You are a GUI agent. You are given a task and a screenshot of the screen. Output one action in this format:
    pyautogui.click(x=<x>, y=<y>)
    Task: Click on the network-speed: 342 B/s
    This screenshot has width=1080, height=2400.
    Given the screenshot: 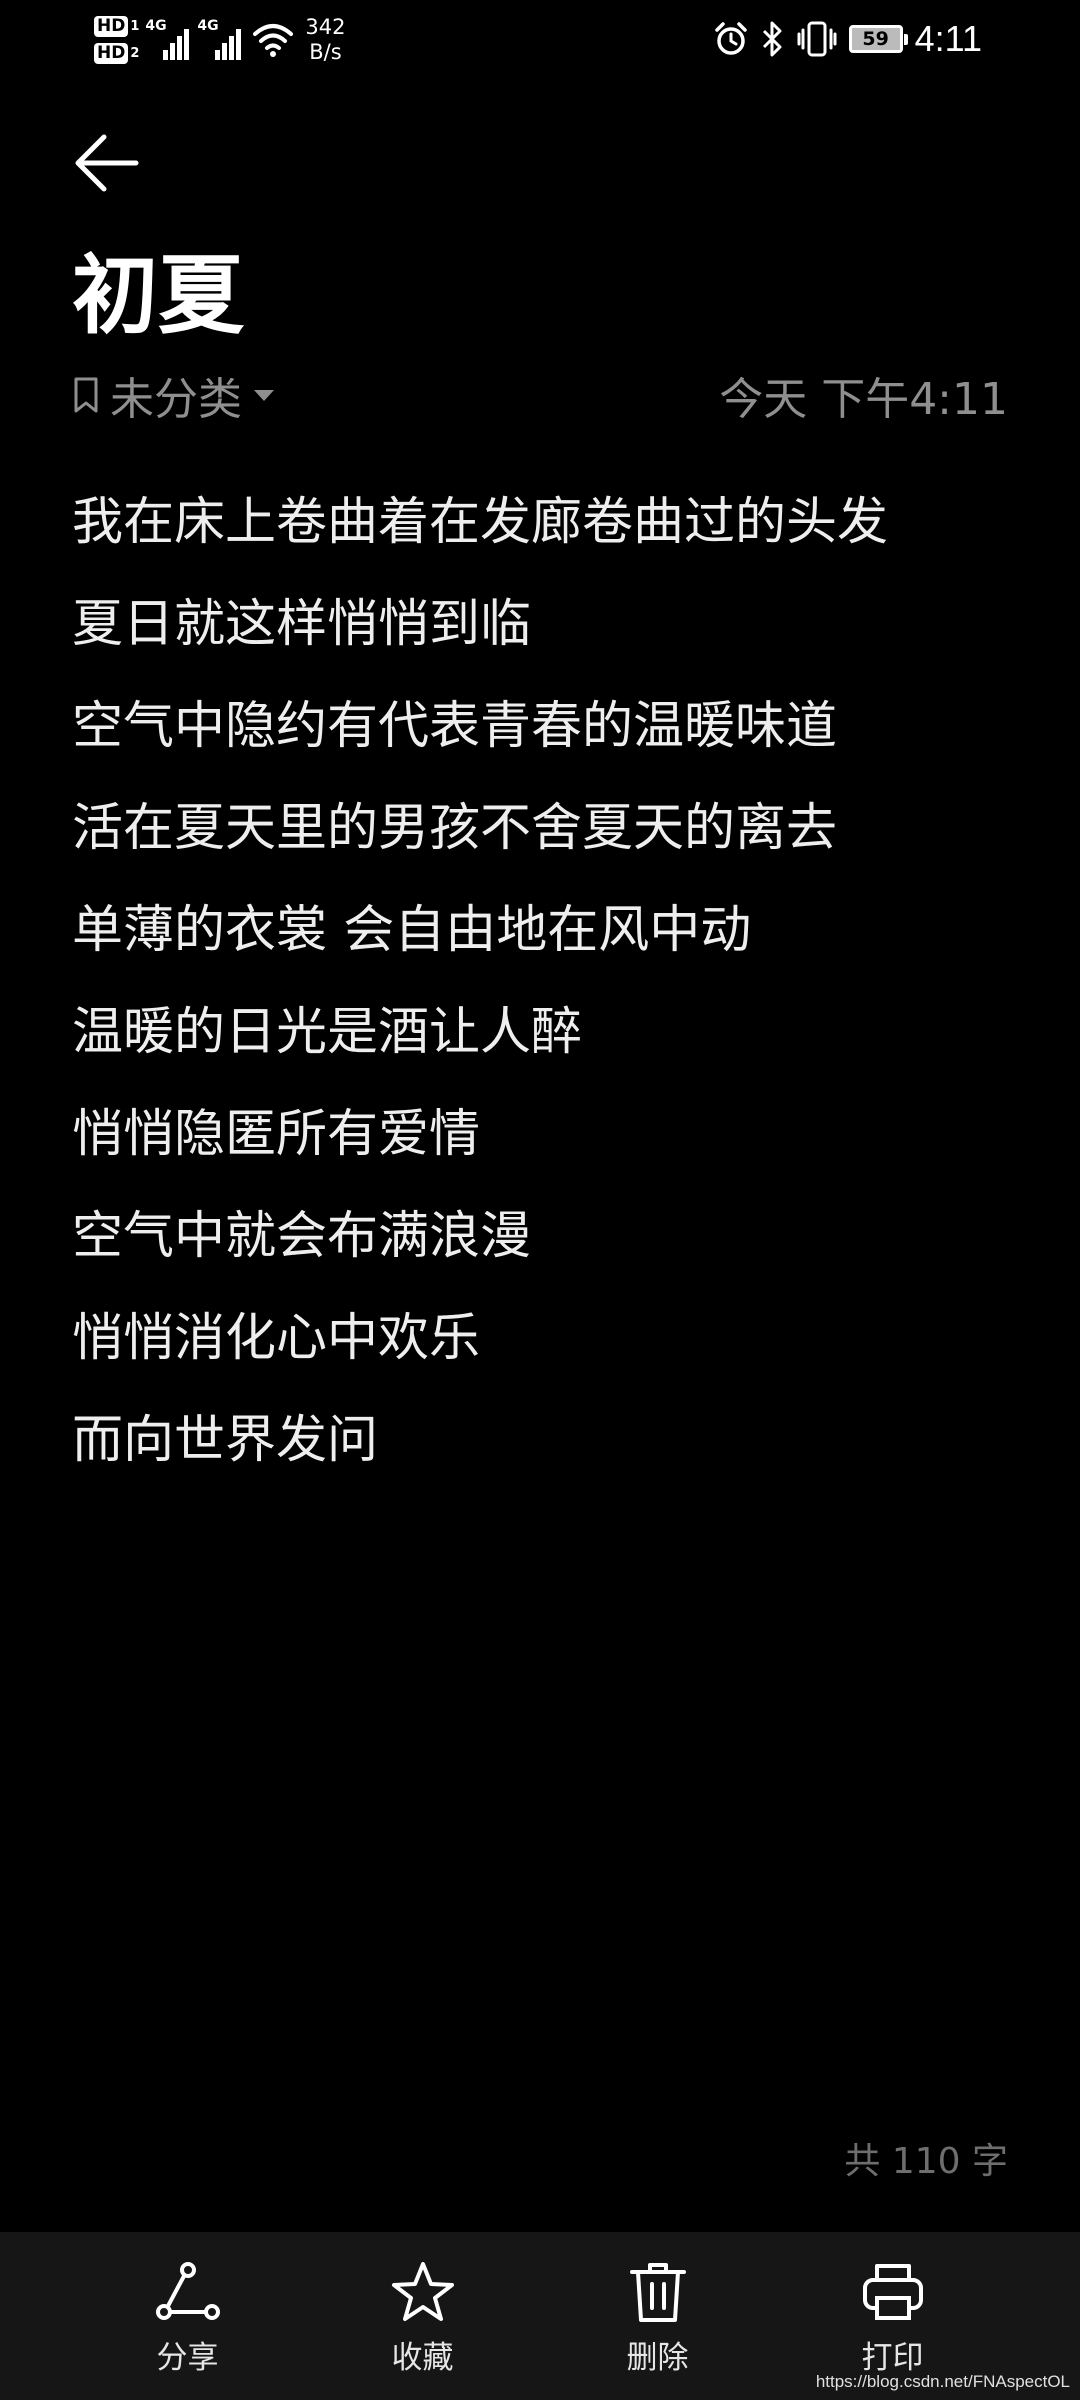 What is the action you would take?
    pyautogui.click(x=325, y=40)
    